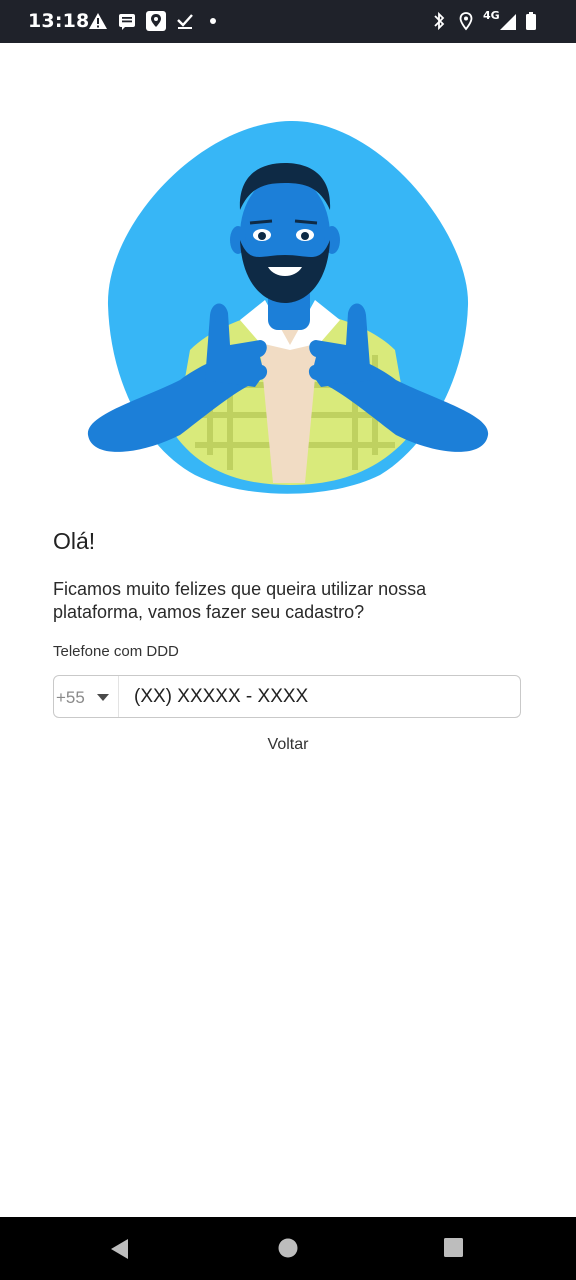 Image resolution: width=576 pixels, height=1280 pixels. What do you see at coordinates (103, 697) in the screenshot?
I see `chevron-down-icon` at bounding box center [103, 697].